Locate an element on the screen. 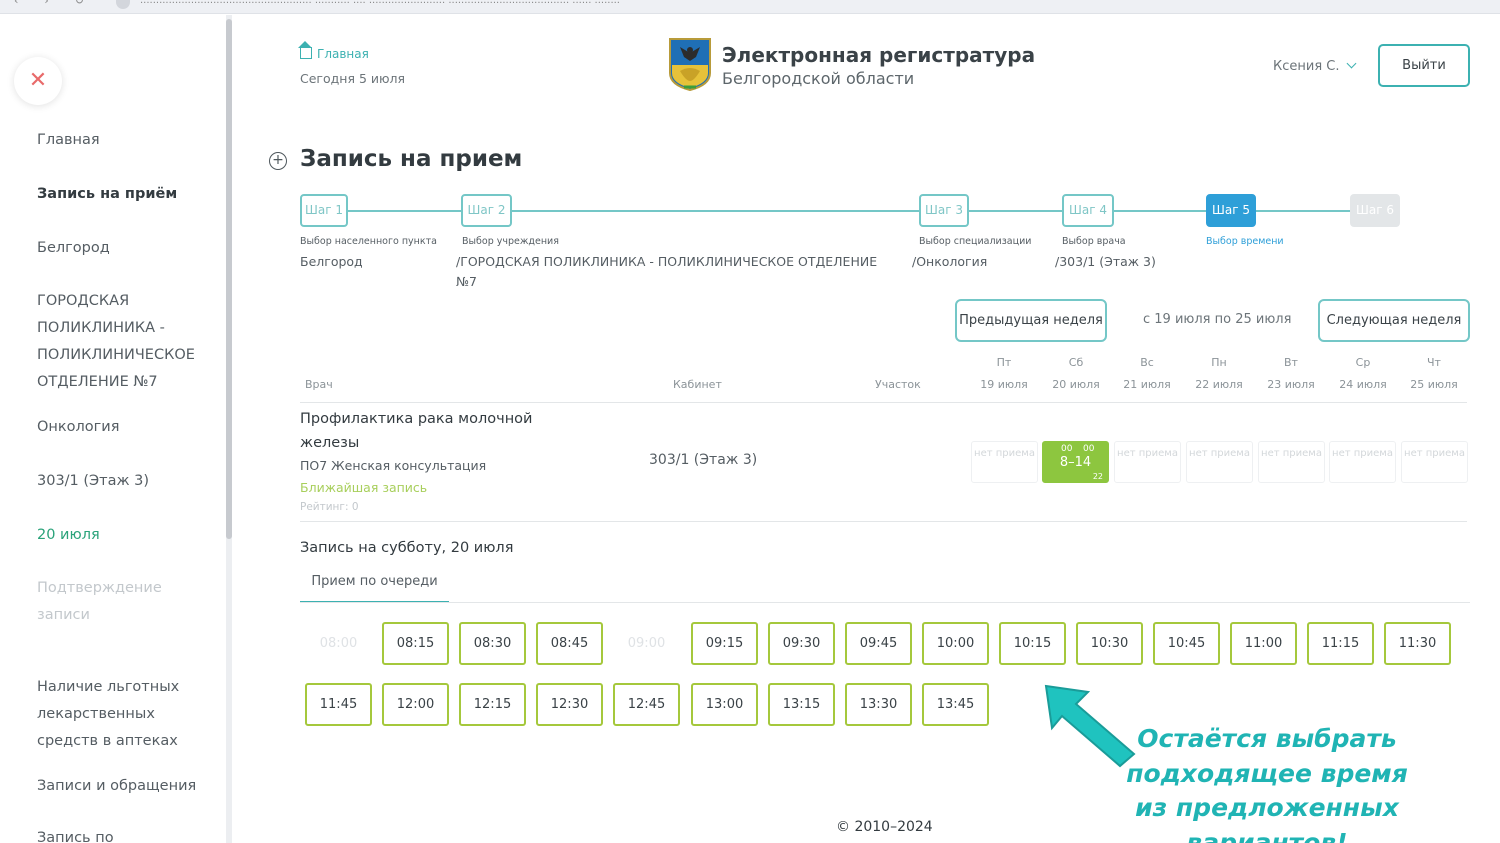 The height and width of the screenshot is (843, 1500). time-slot-button: 12:00 is located at coordinates (415, 704).